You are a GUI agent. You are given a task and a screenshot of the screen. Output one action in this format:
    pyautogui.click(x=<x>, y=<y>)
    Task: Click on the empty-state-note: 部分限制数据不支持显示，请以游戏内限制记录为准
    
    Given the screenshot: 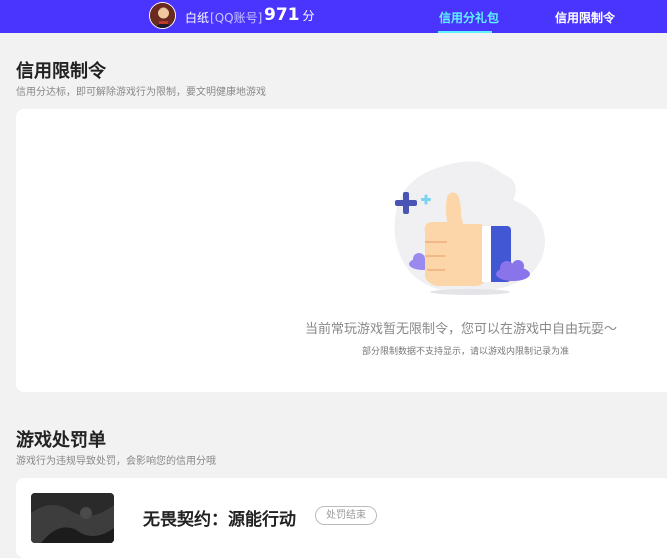 What is the action you would take?
    pyautogui.click(x=466, y=352)
    